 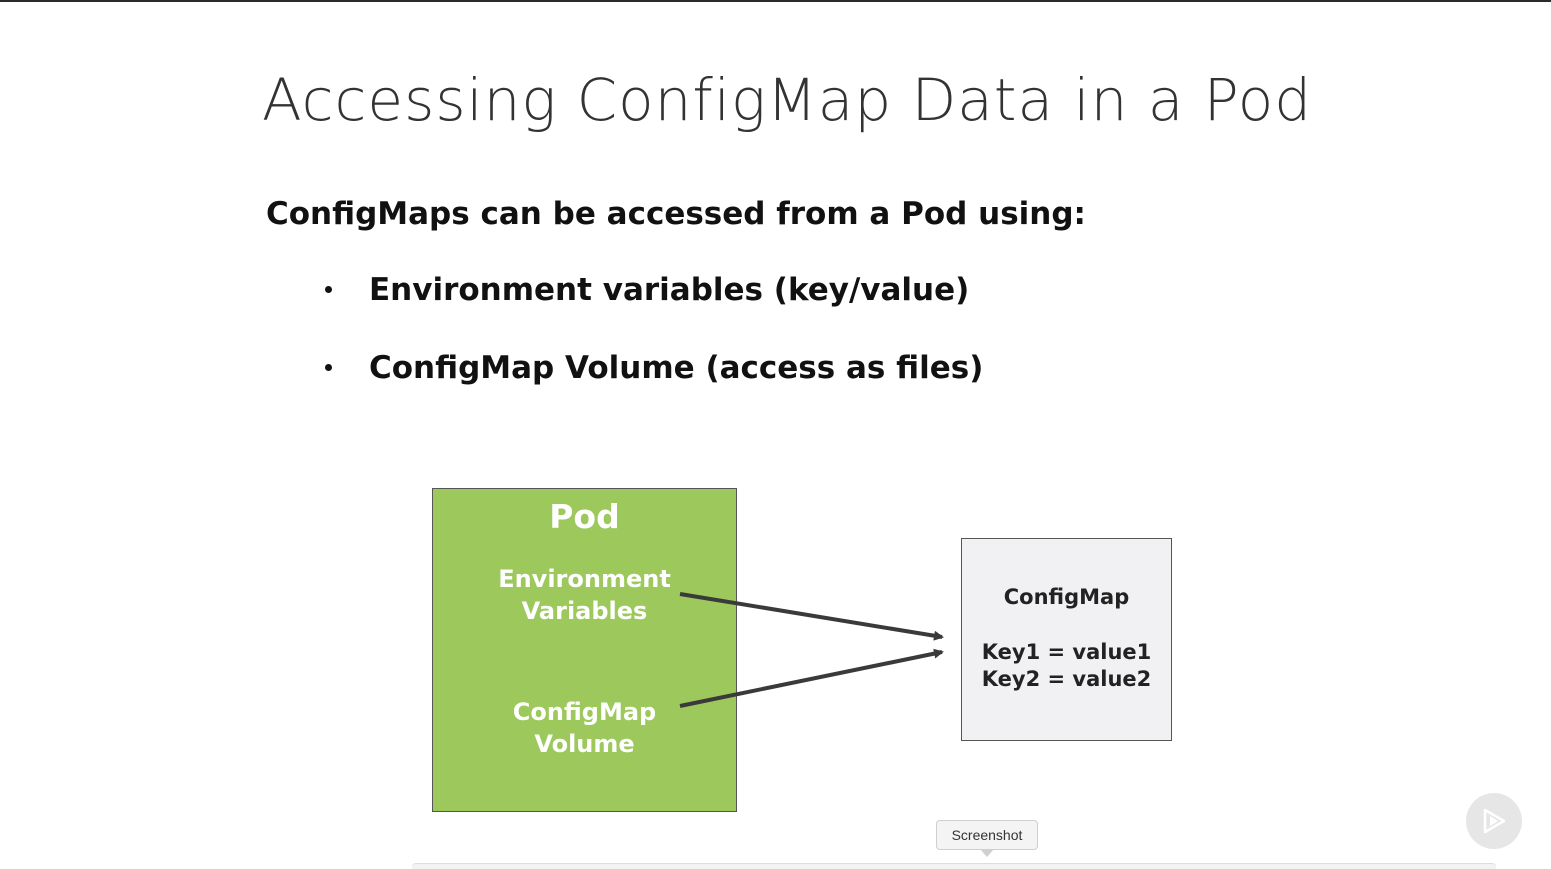 What do you see at coordinates (1066, 679) in the screenshot?
I see `configmap-key2: Key2 = value2` at bounding box center [1066, 679].